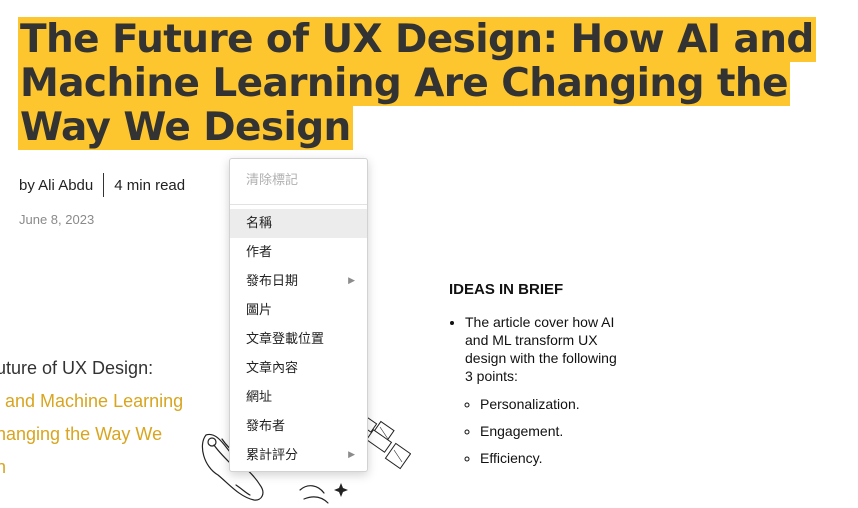 The image size is (858, 508). What do you see at coordinates (150, 185) in the screenshot?
I see `read-time: 4 min read` at bounding box center [150, 185].